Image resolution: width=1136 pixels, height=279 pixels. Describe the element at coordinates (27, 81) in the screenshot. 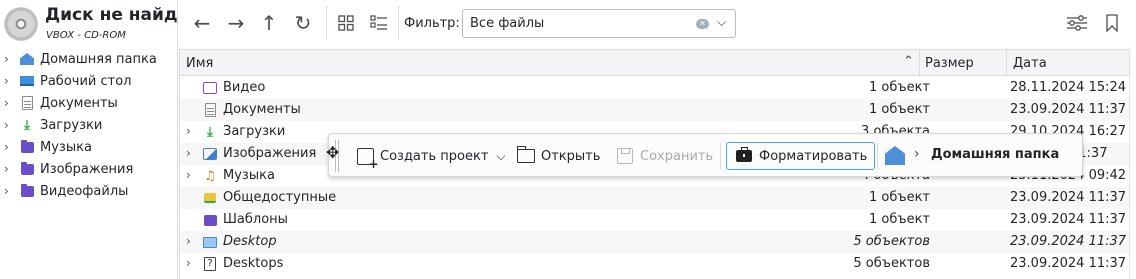

I see `desktop-icon` at that location.